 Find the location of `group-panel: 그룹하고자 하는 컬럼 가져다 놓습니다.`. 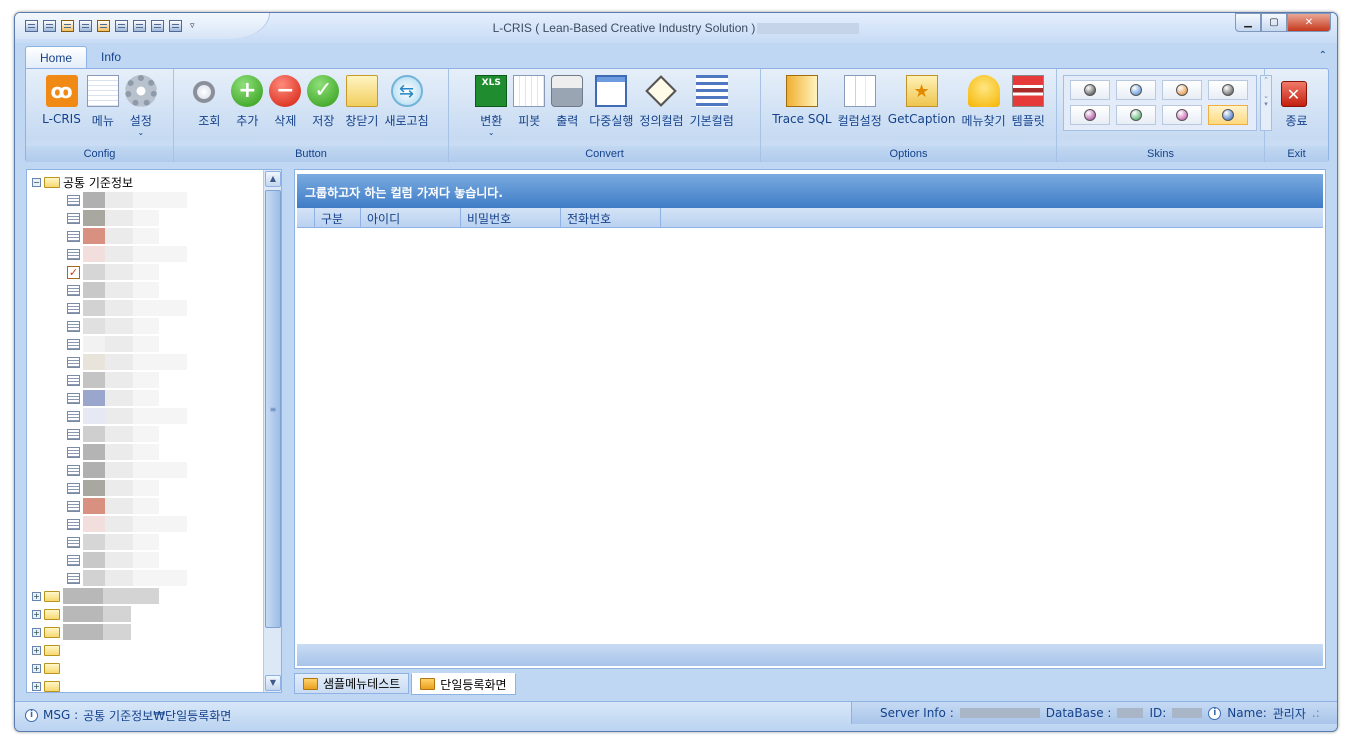

group-panel: 그룹하고자 하는 컬럼 가져다 놓습니다. is located at coordinates (810, 191).